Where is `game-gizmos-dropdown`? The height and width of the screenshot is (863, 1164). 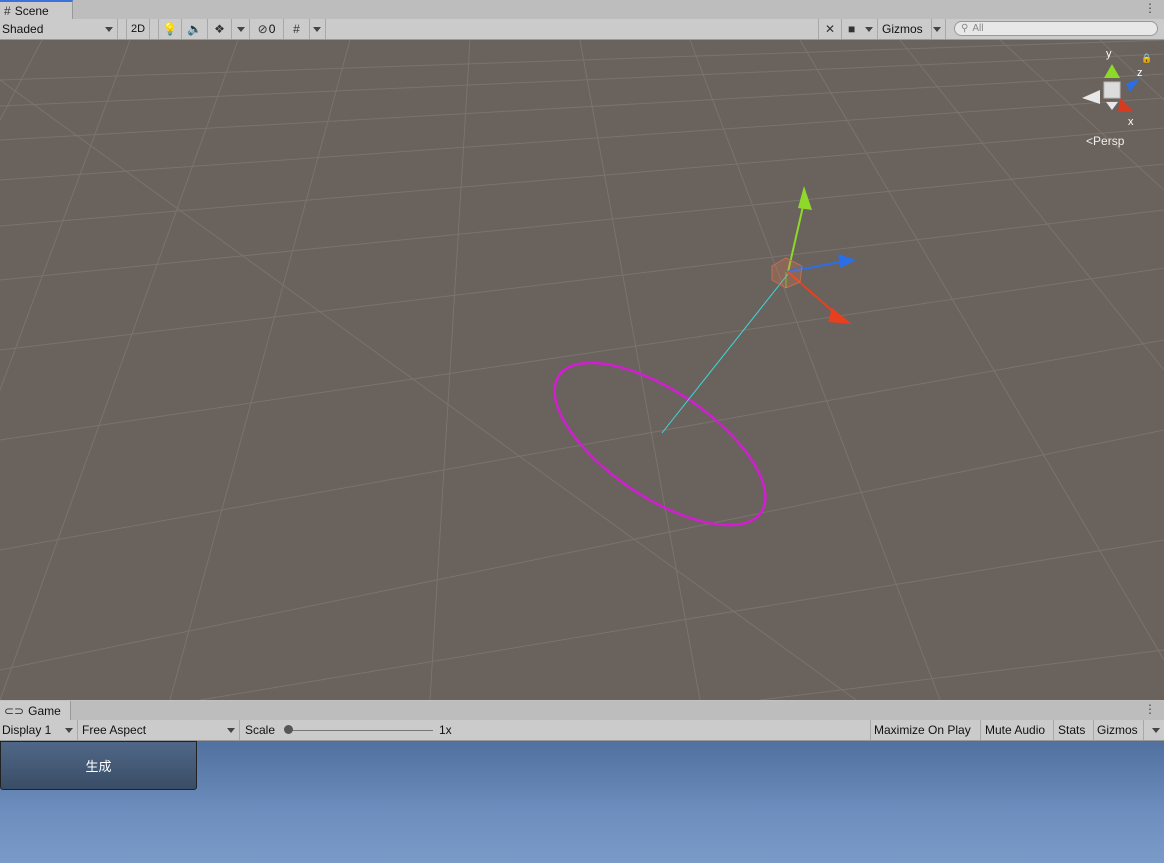 game-gizmos-dropdown is located at coordinates (1154, 730).